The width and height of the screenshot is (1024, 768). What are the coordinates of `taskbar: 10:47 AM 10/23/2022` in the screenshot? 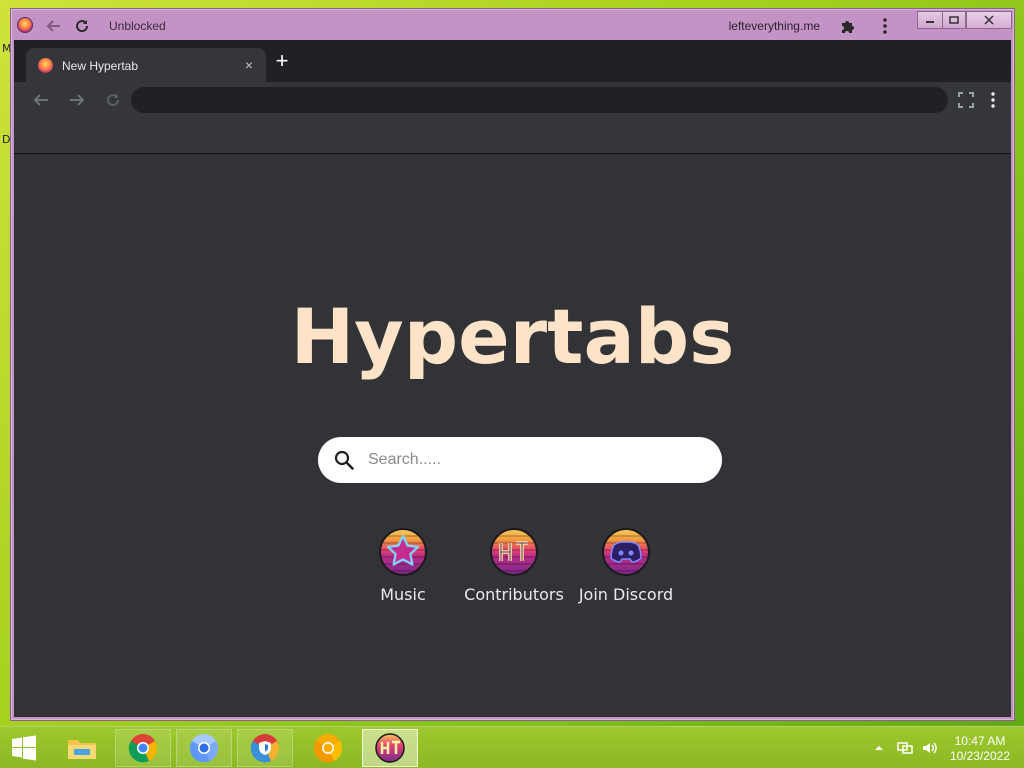 It's located at (512, 747).